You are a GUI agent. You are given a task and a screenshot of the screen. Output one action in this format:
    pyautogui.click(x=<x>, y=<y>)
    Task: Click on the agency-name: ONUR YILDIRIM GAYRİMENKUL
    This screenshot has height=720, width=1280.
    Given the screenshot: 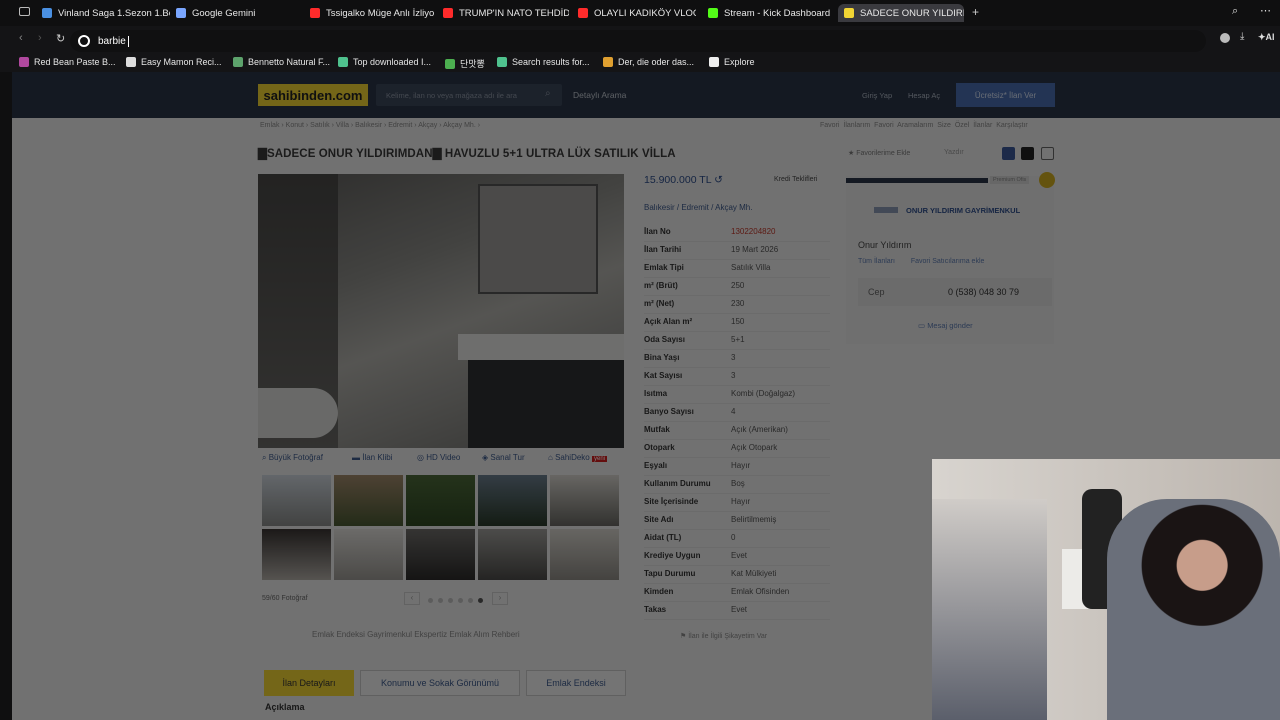 What is the action you would take?
    pyautogui.click(x=963, y=210)
    